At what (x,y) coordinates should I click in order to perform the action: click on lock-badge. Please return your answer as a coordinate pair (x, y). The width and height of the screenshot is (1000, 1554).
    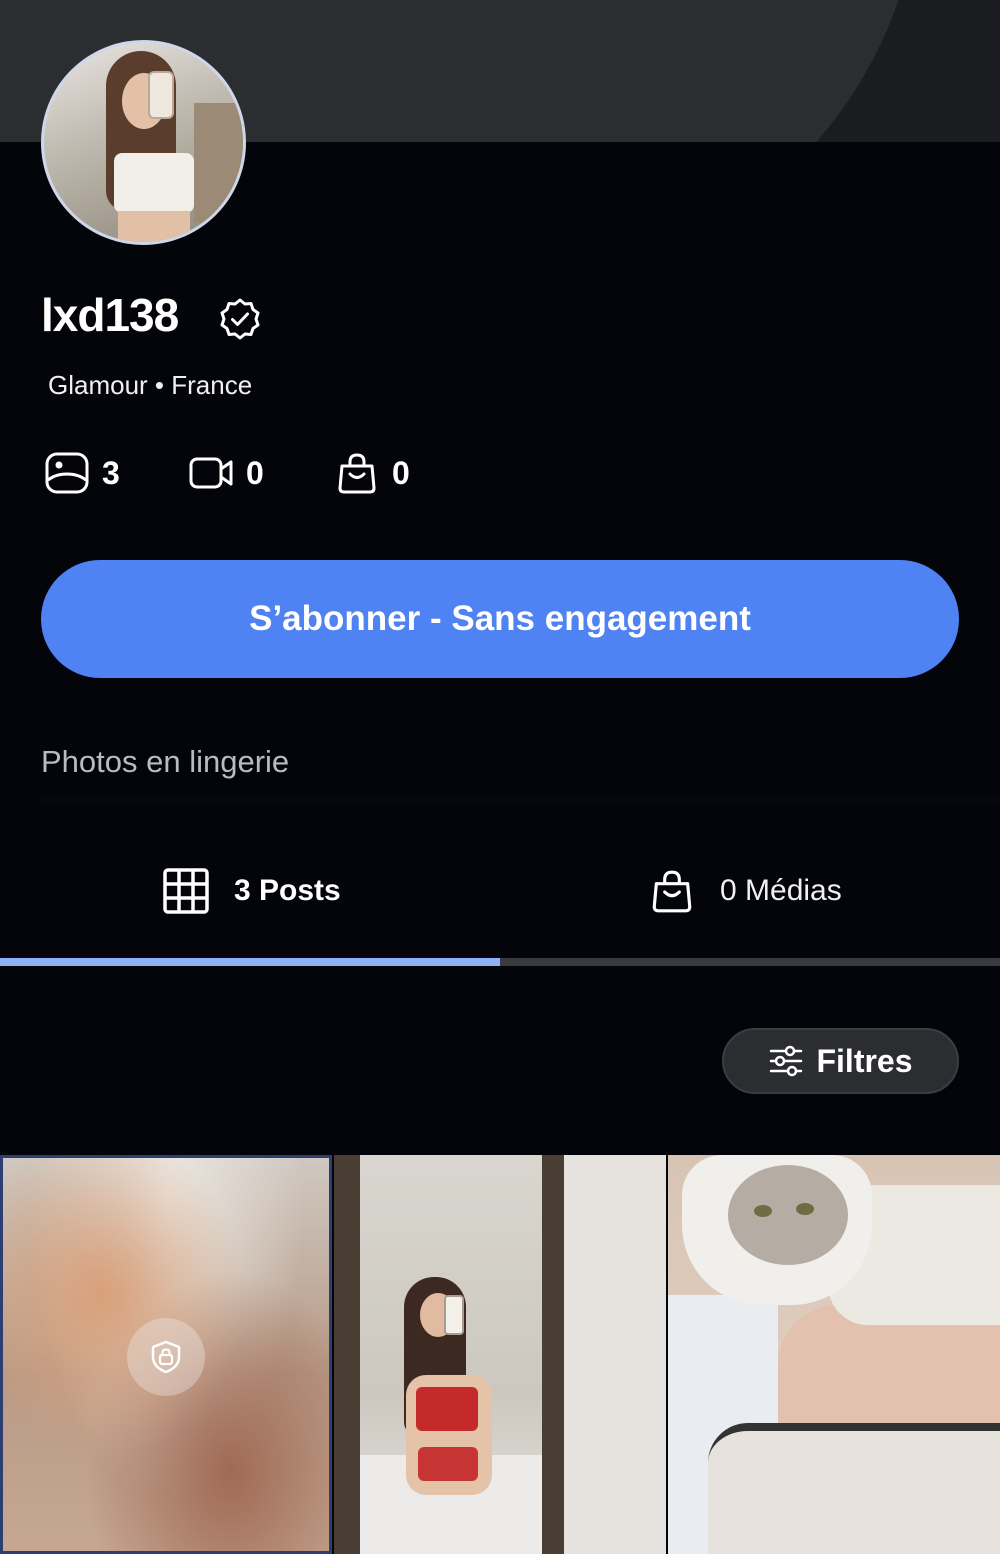
    Looking at the image, I should click on (166, 1357).